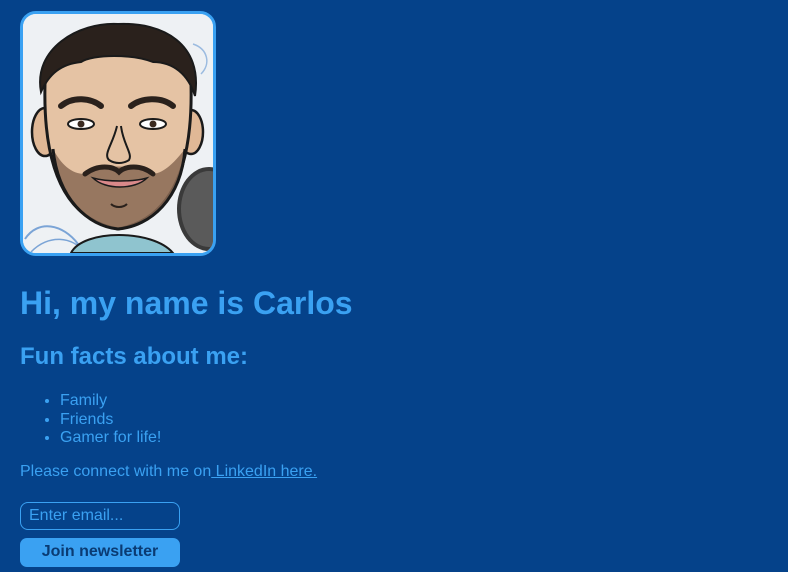  What do you see at coordinates (100, 552) in the screenshot?
I see `join-newsletter-button: Join newsletter` at bounding box center [100, 552].